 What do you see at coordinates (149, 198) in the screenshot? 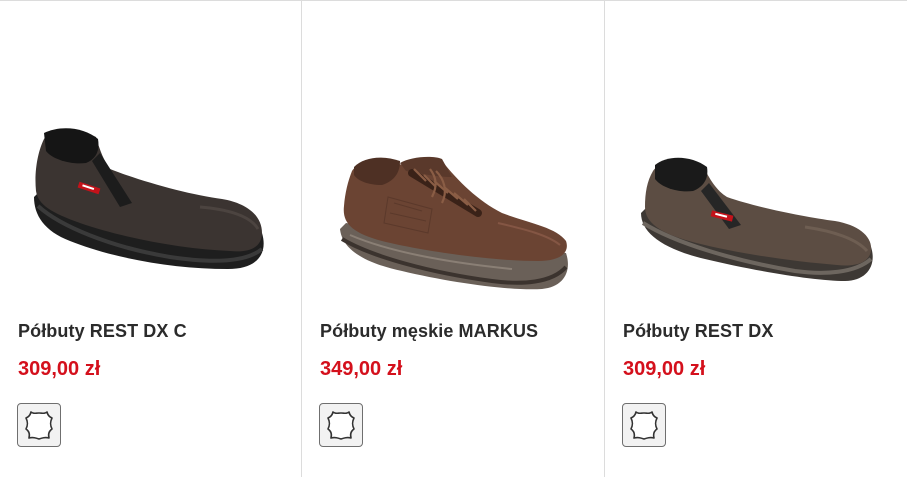
I see `shoe-slip-on-dark-icon` at bounding box center [149, 198].